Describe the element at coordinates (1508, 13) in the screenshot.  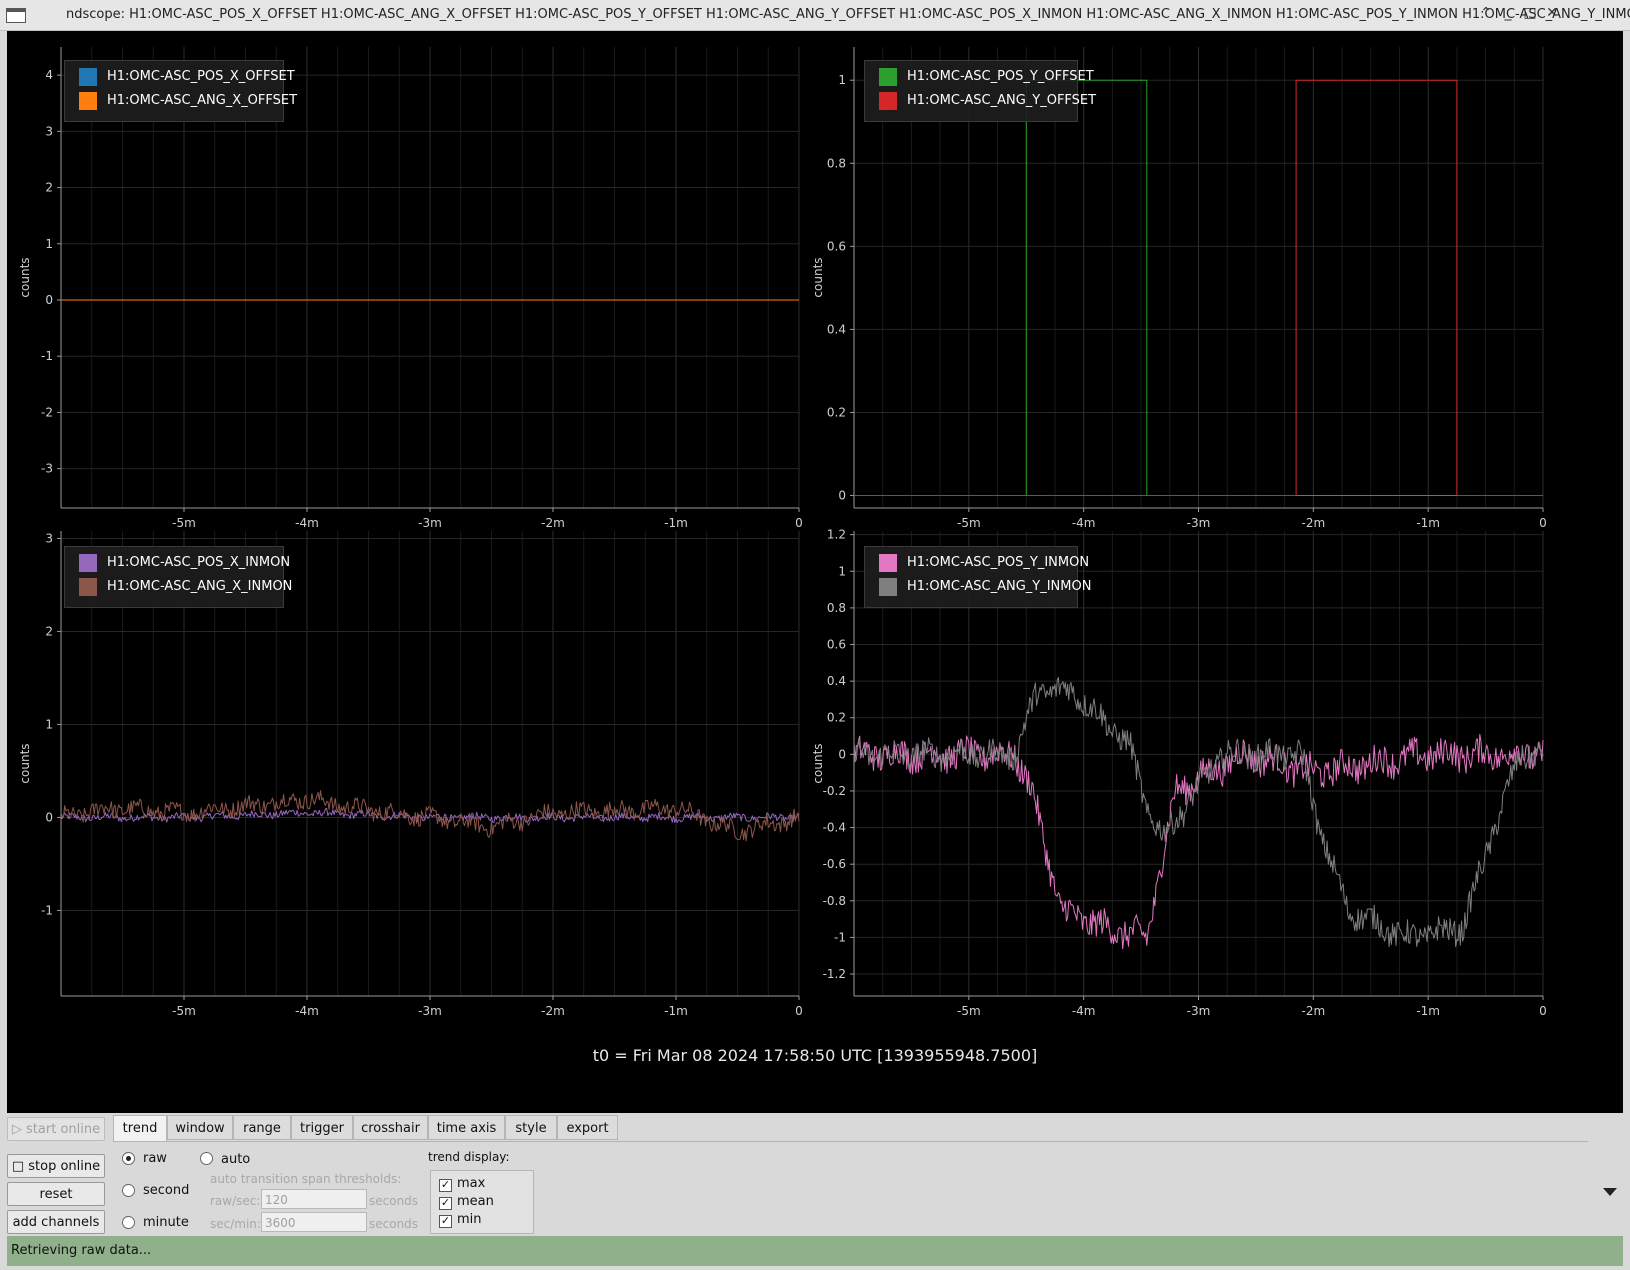
I see `minimize-icon: _` at that location.